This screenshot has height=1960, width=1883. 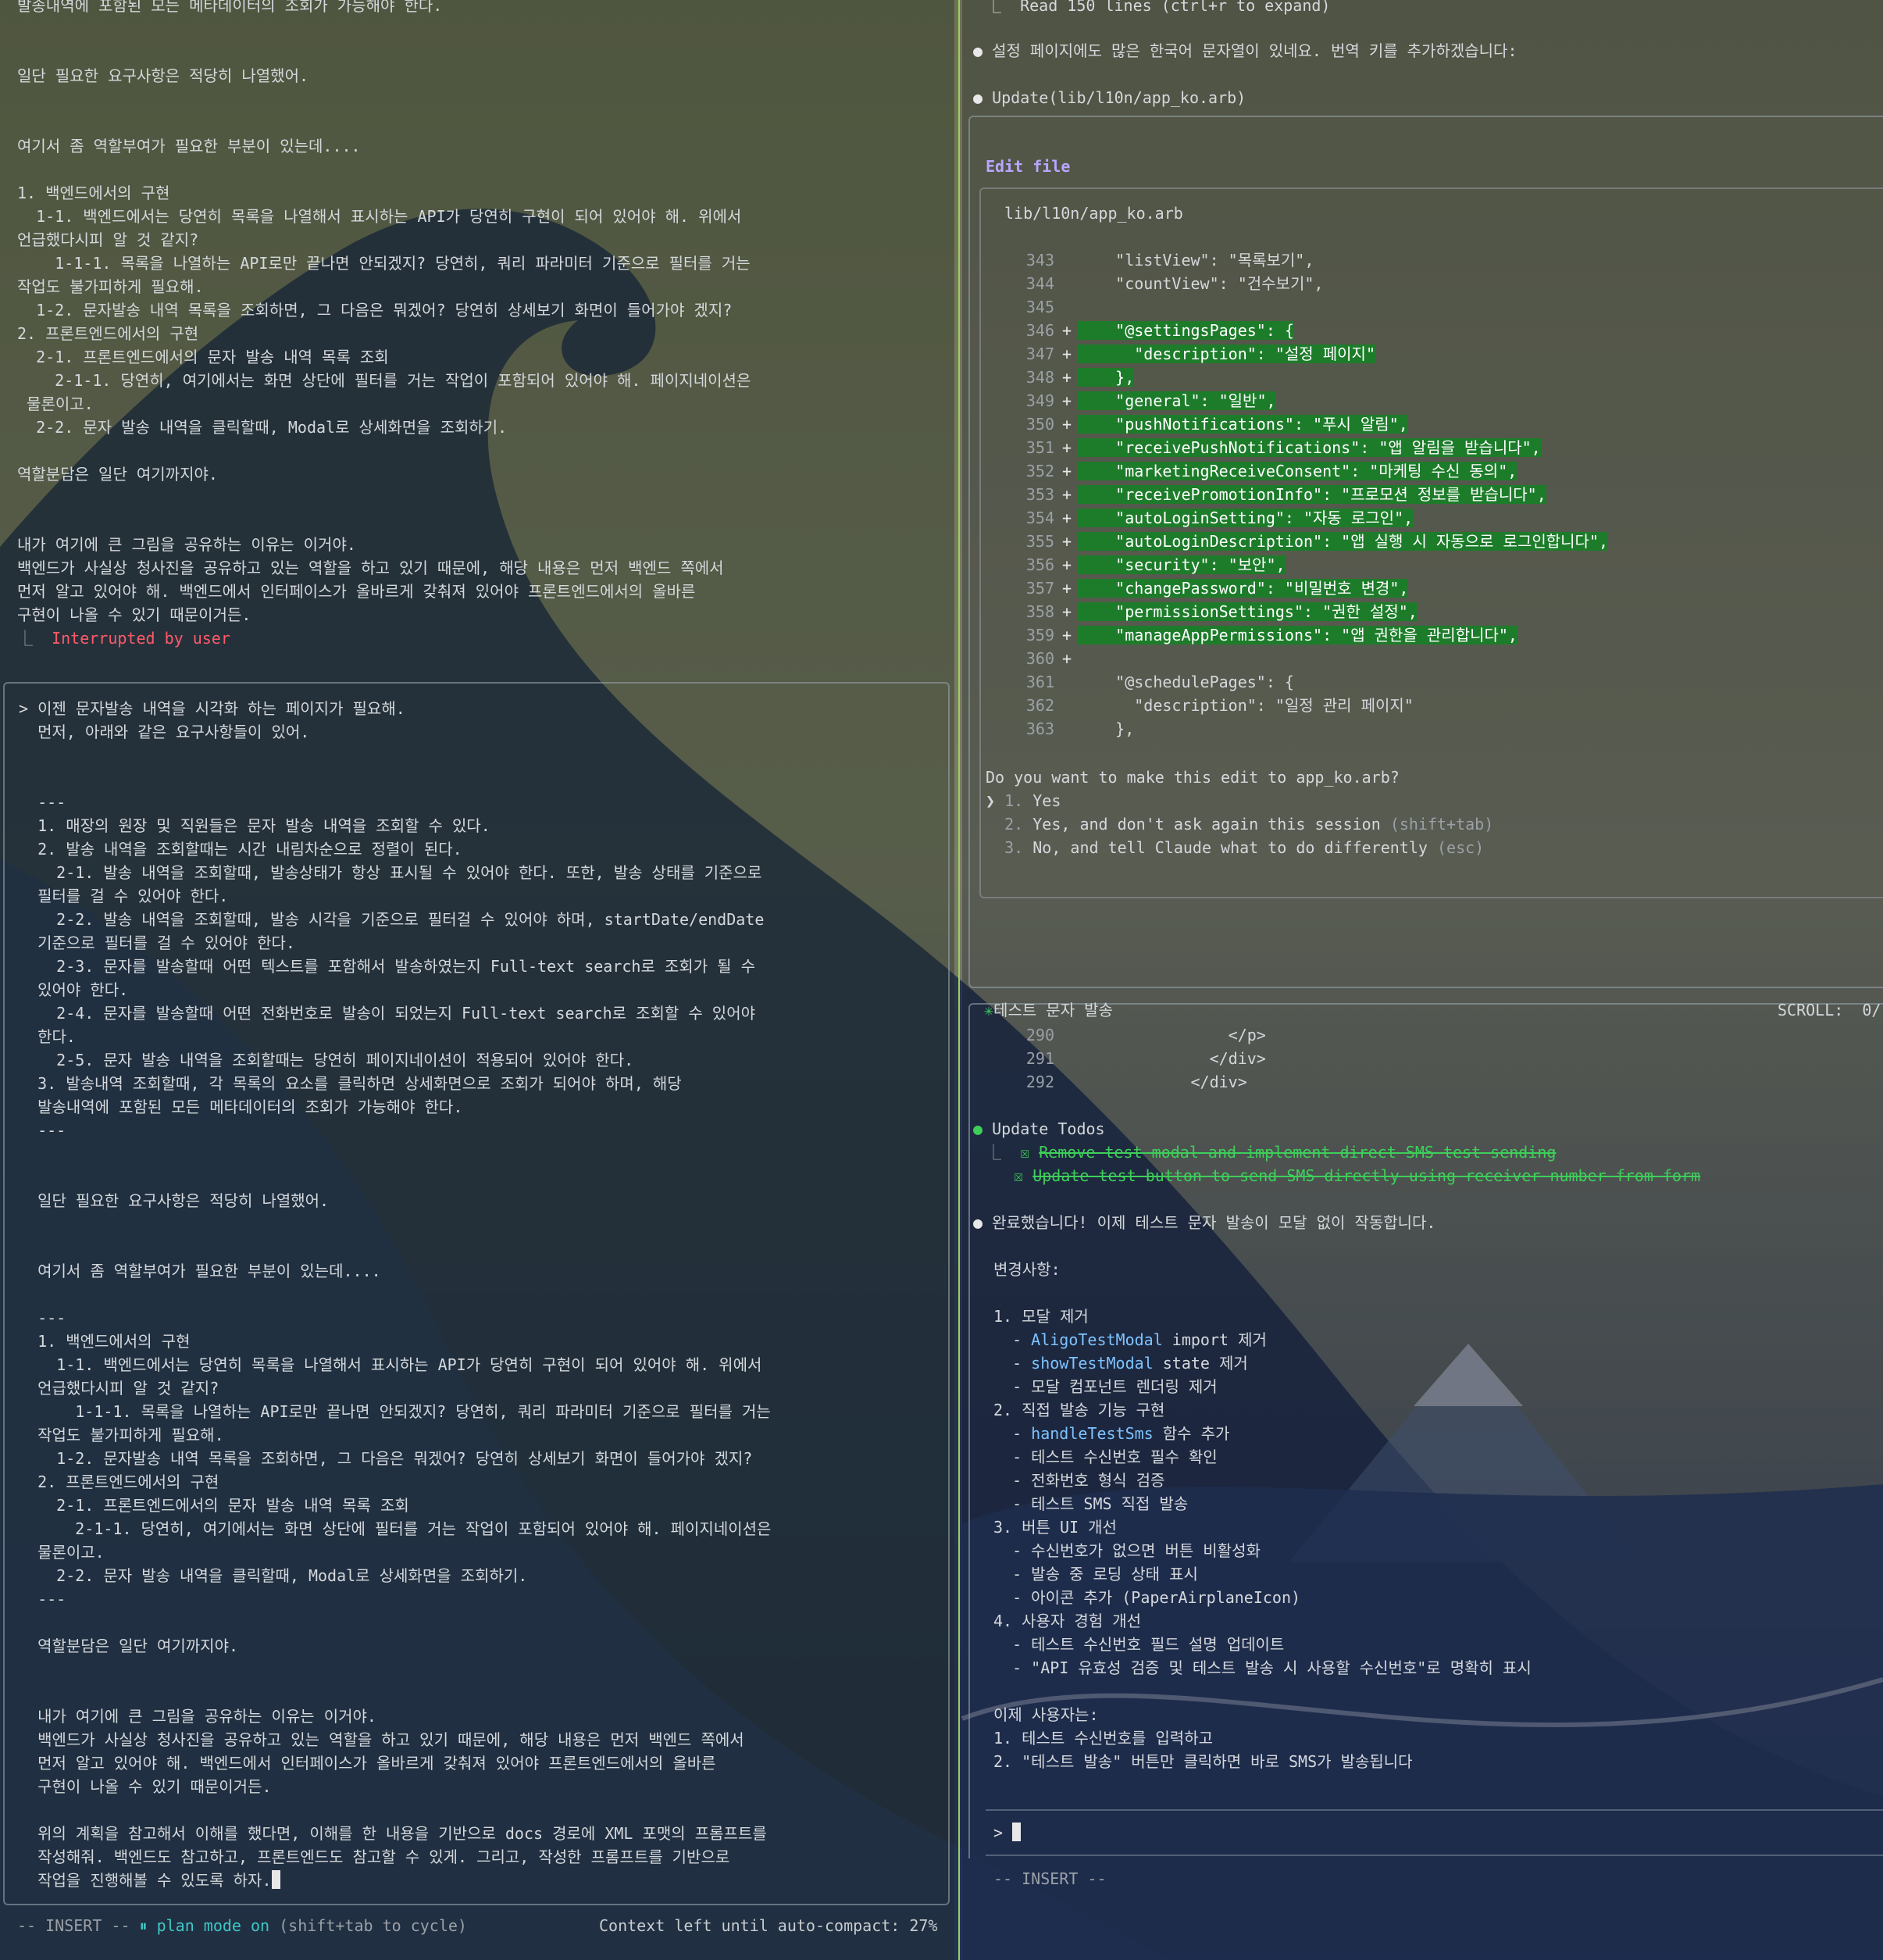 I want to click on change-item: - 전화번호 형식 검증, so click(x=1078, y=1480).